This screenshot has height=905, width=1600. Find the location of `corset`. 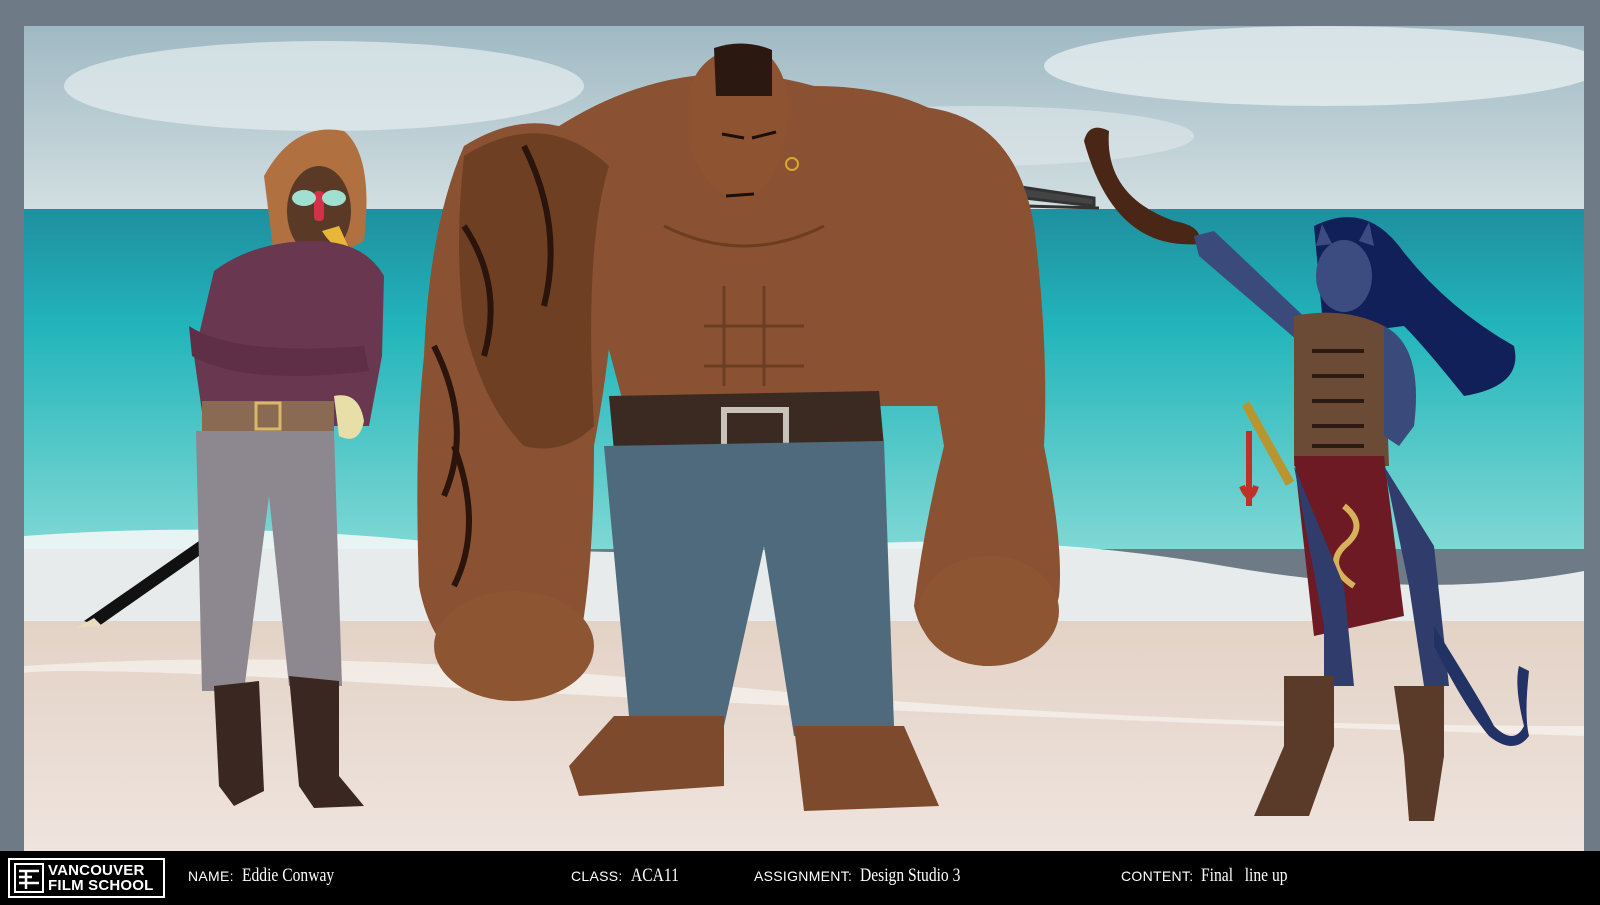

corset is located at coordinates (1341, 389).